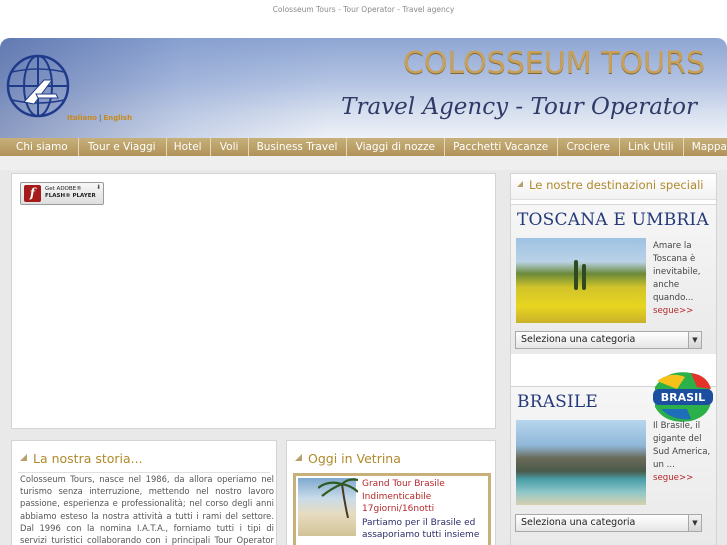 The width and height of the screenshot is (727, 545). Describe the element at coordinates (98, 187) in the screenshot. I see `download-arrow-icon: ⬇` at that location.